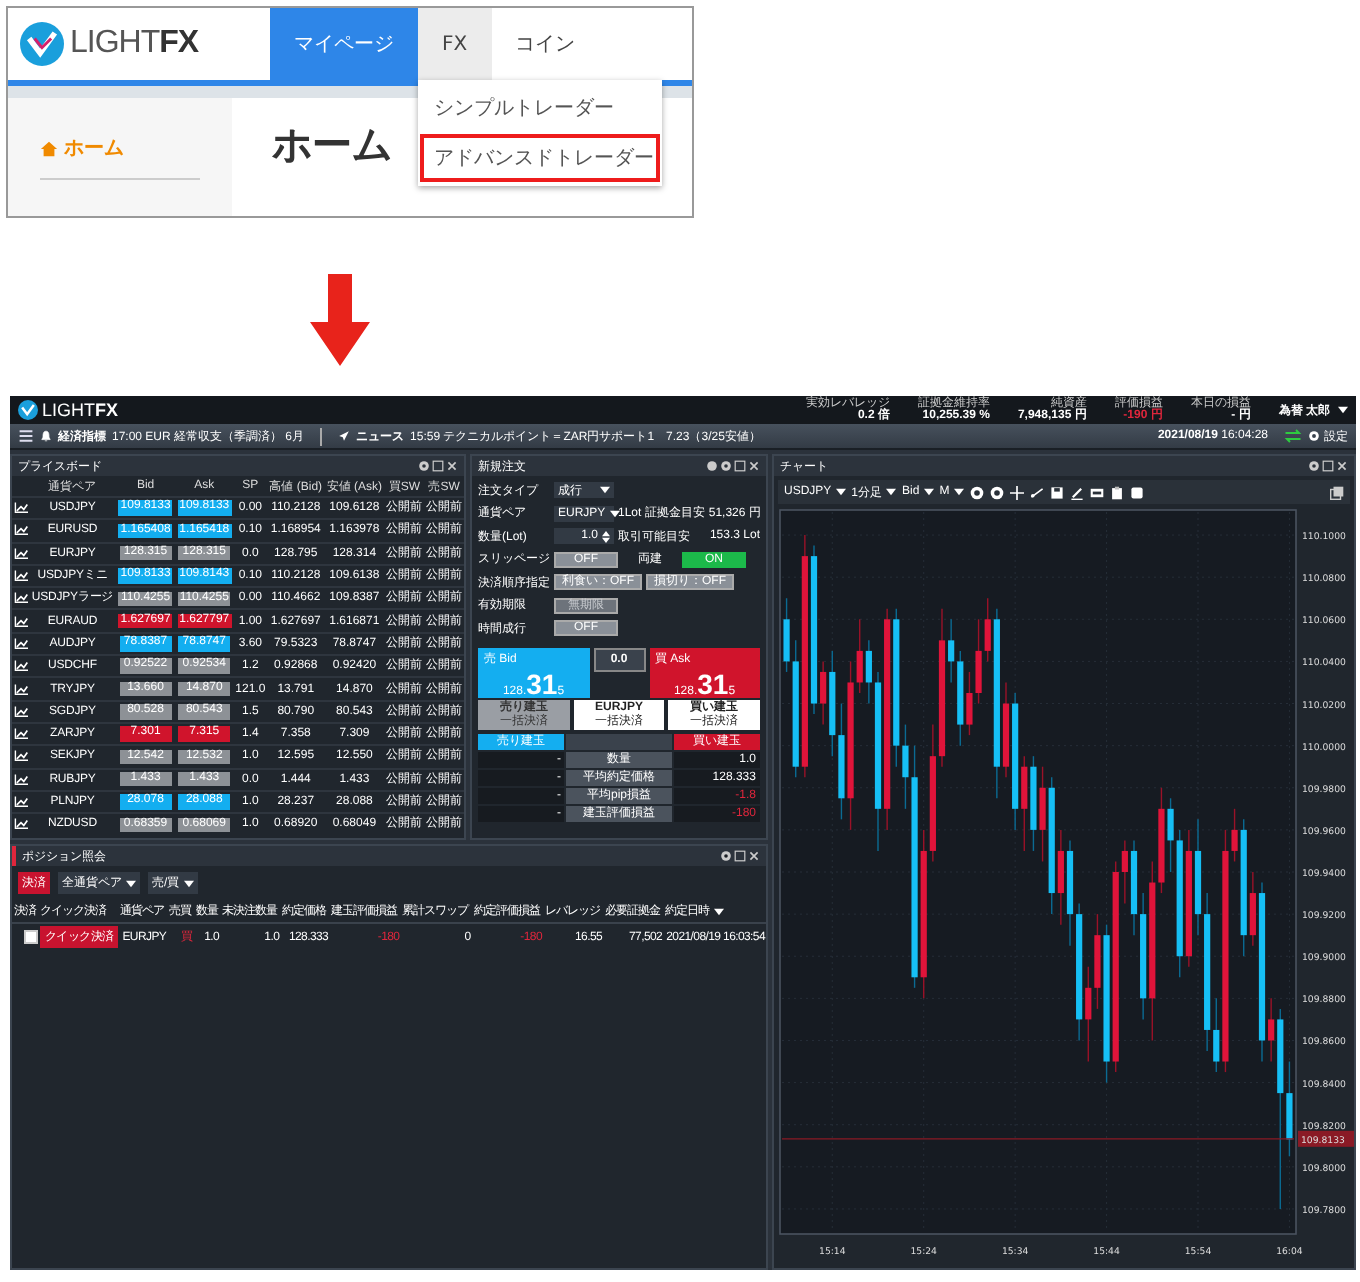  What do you see at coordinates (996, 492) in the screenshot?
I see `zoom-out-icon` at bounding box center [996, 492].